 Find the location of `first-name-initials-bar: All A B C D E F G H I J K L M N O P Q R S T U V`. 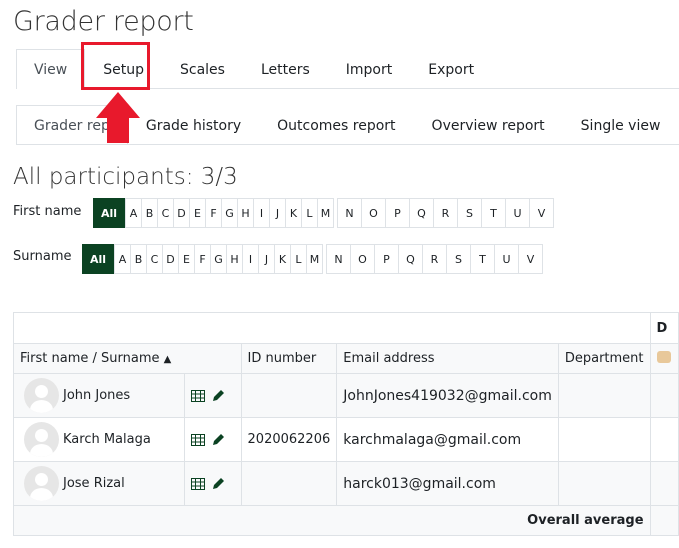

first-name-initials-bar: All A B C D E F G H I J K L M N O P Q R S T U V is located at coordinates (323, 213).